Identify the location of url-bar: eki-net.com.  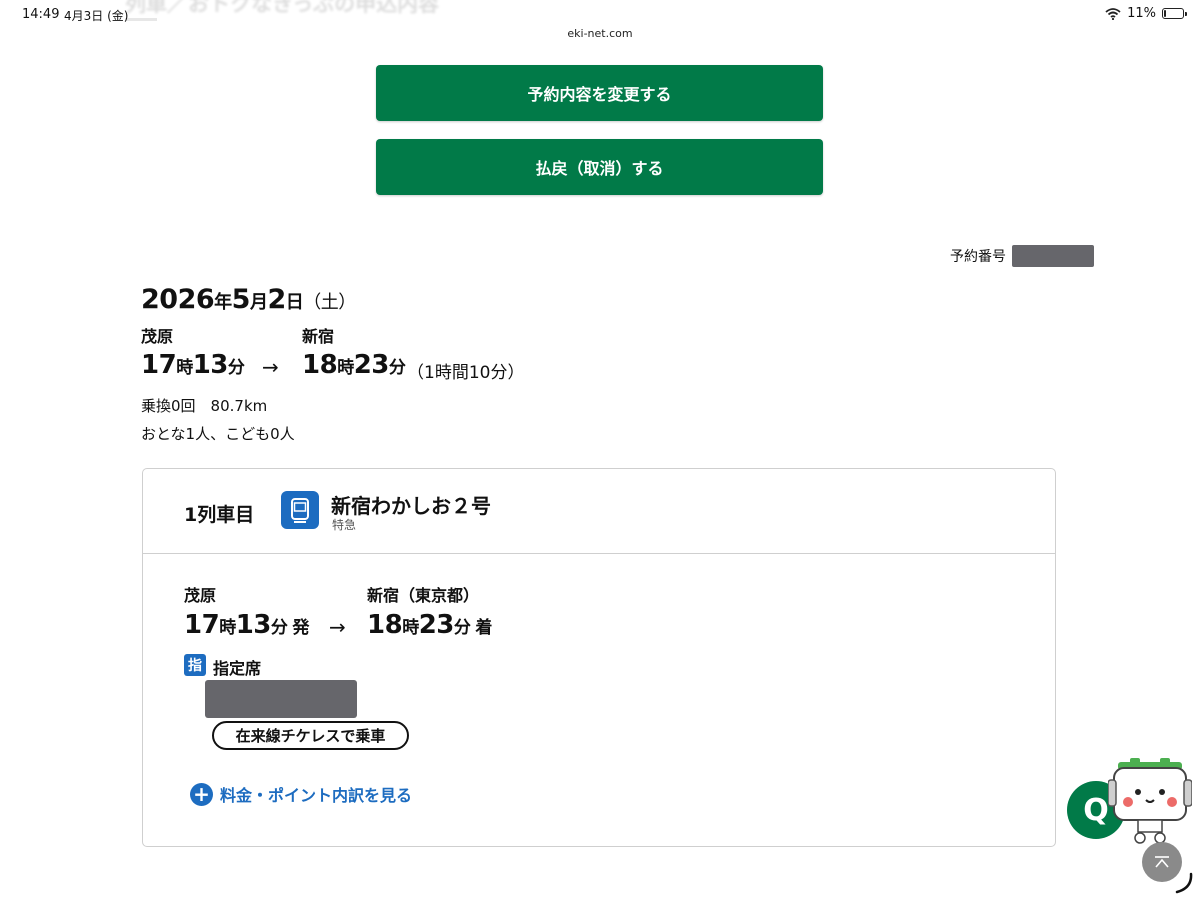
(600, 33).